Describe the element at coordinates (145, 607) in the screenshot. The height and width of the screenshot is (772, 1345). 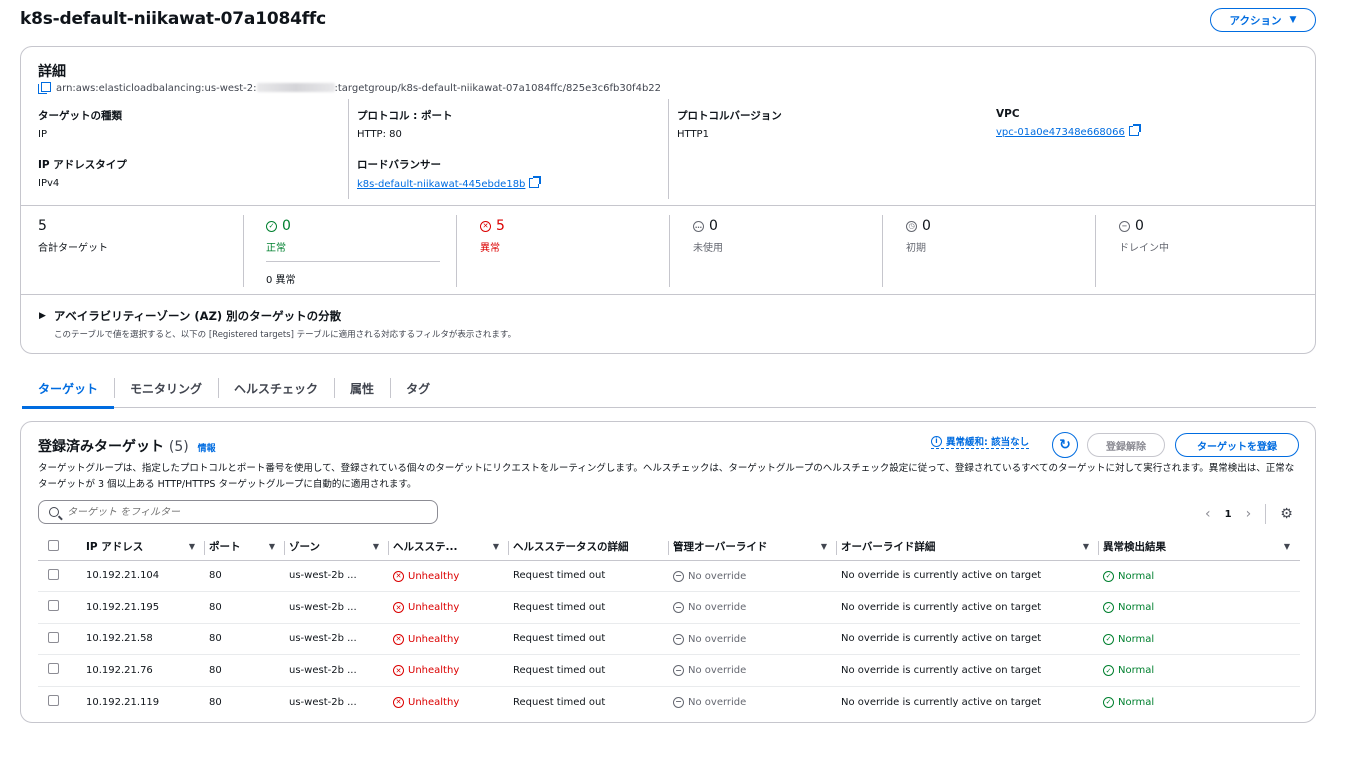
I see `cell-ip: 10.192.21.195` at that location.